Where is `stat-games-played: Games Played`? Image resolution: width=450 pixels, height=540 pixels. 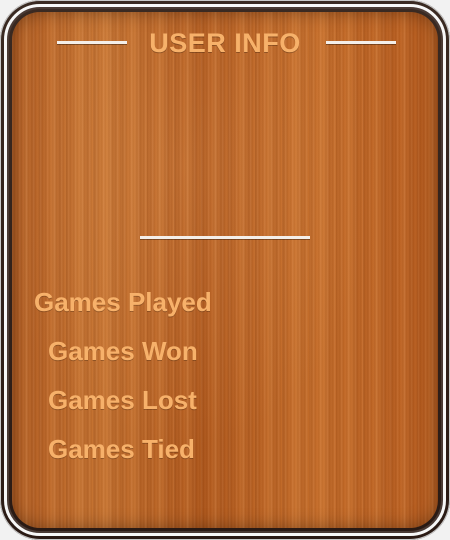
stat-games-played: Games Played is located at coordinates (123, 302).